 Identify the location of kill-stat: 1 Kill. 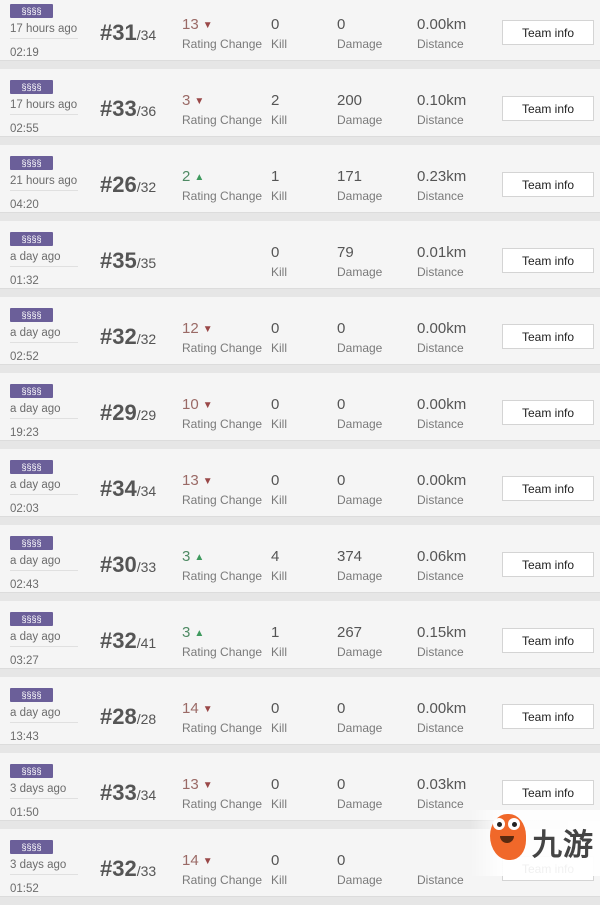
(279, 185).